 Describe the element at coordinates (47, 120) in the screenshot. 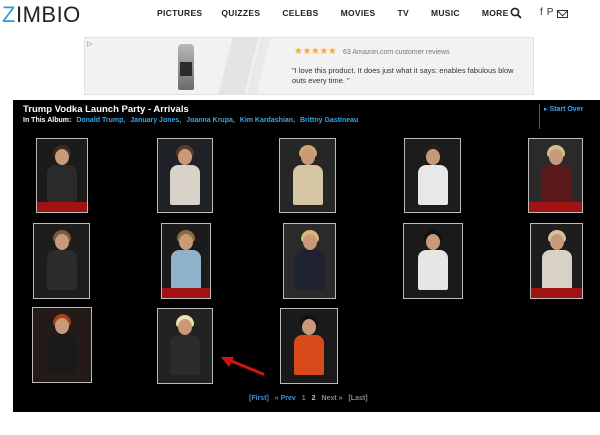

I see `in-album-label: In This Album:` at that location.